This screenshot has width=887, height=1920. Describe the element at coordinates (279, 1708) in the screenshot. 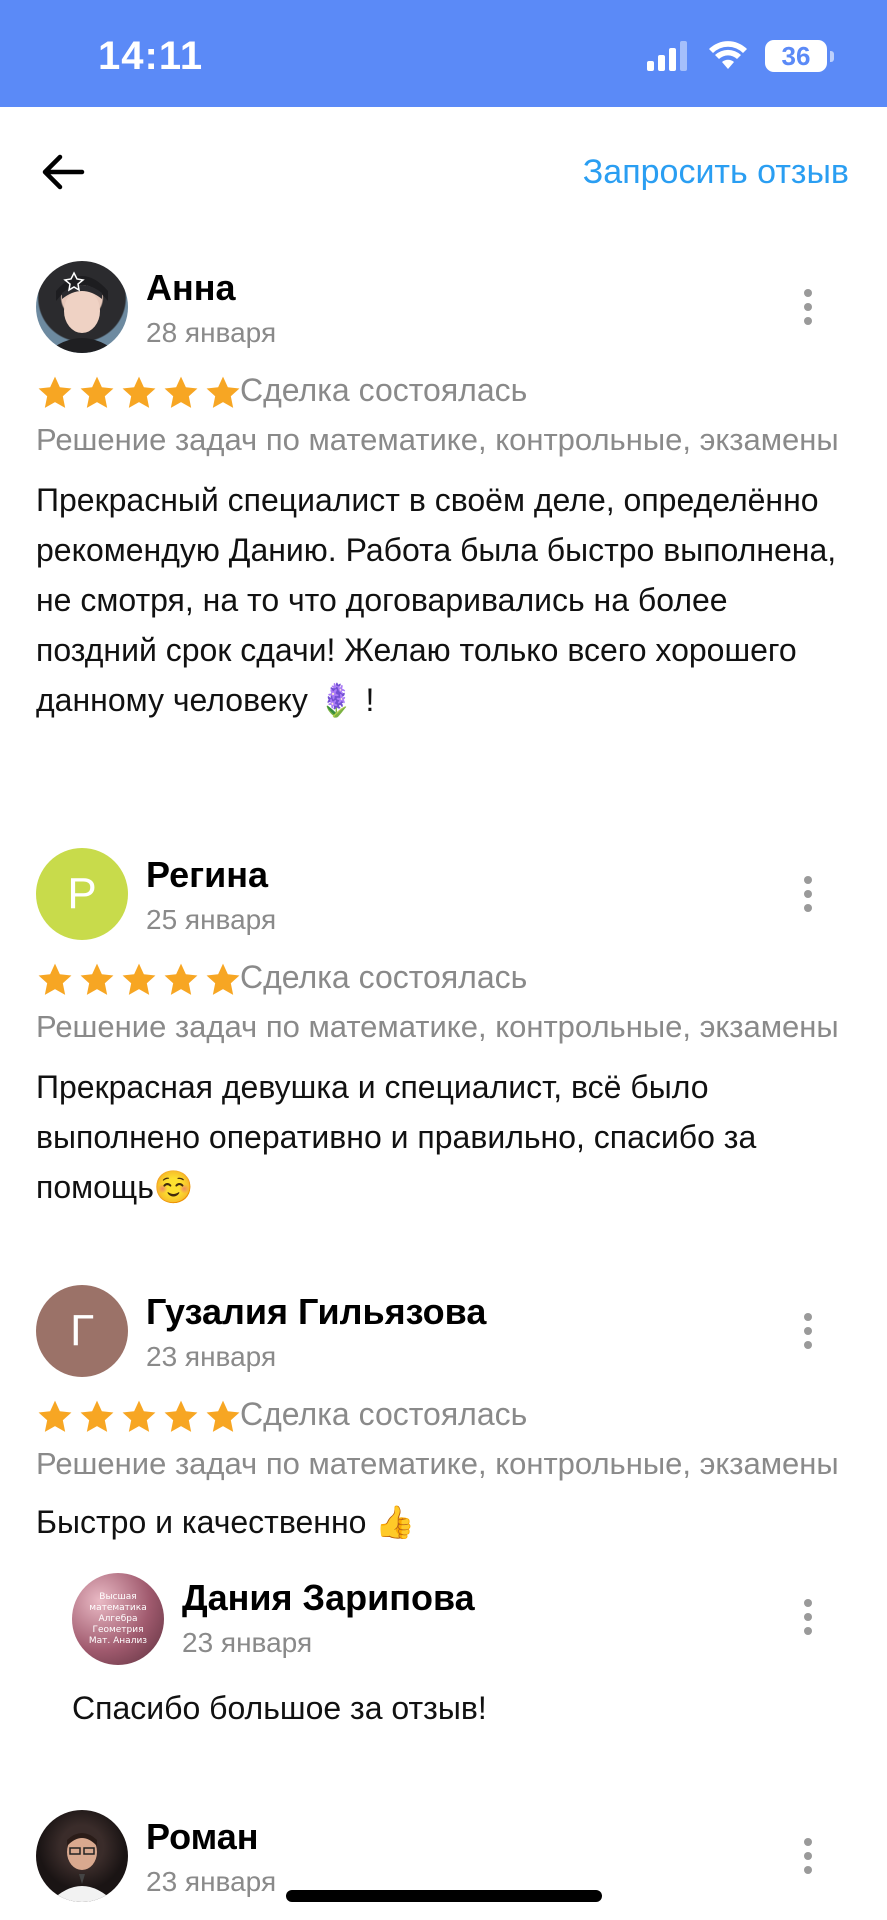

I see `reply-text: Спасибо большое за отзыв!` at that location.